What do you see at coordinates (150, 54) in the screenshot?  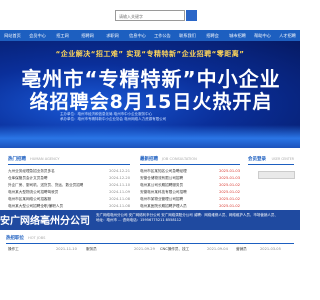 I see `banner-tagline: “企业解决“招工难” 实现“专精特新”企业招聘“零距离”` at bounding box center [150, 54].